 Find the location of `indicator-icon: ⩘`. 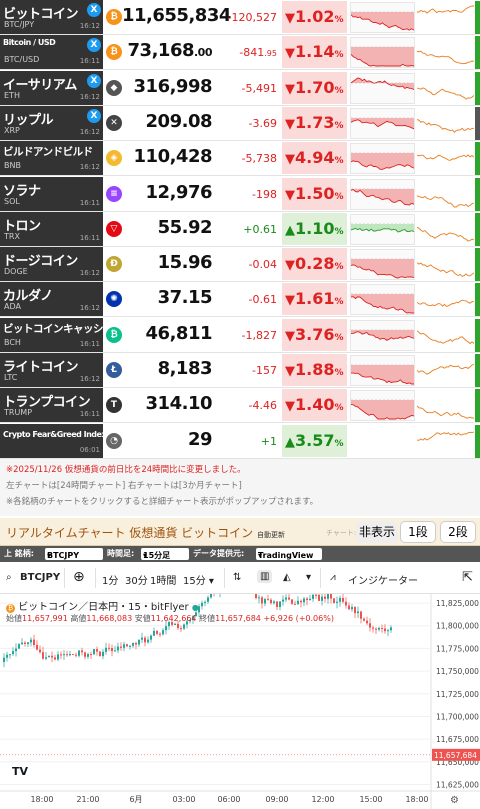

indicator-icon: ⩘ is located at coordinates (333, 577).